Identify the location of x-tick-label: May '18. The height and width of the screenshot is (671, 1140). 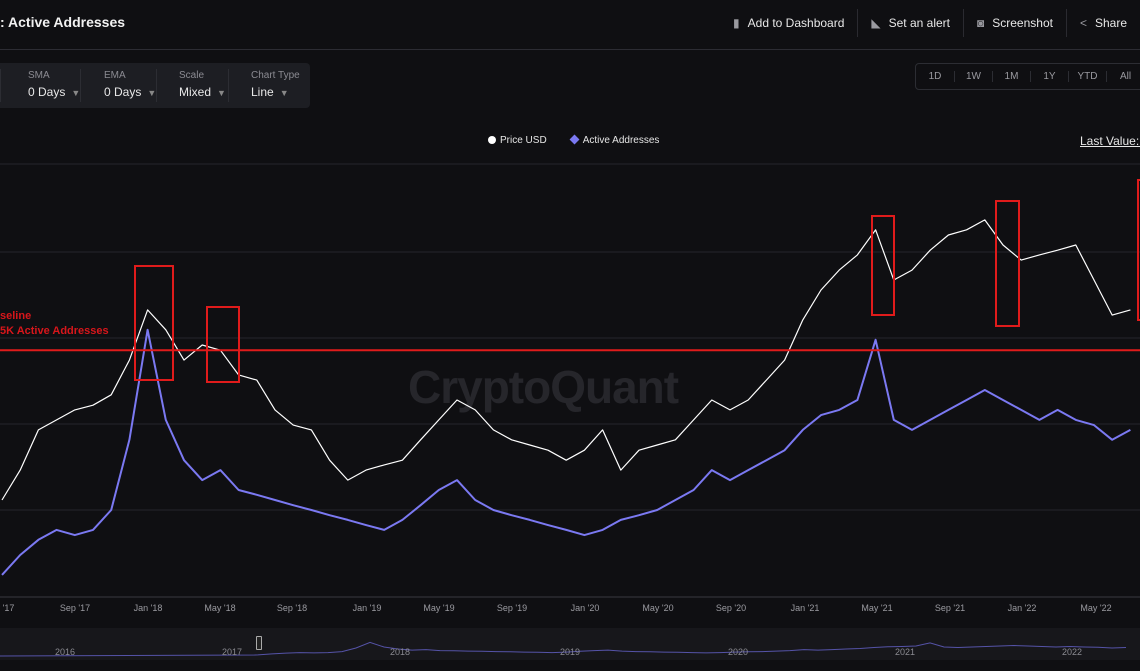
(220, 608).